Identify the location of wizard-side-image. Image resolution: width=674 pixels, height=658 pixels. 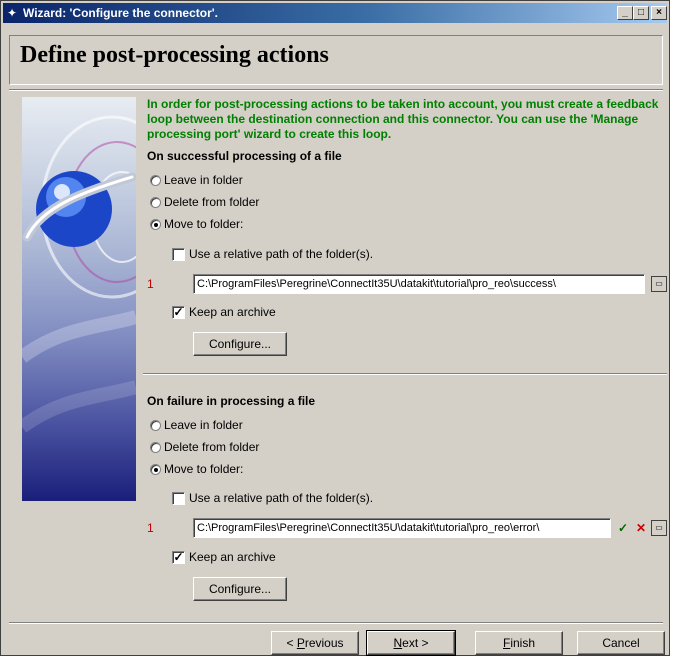
(79, 299).